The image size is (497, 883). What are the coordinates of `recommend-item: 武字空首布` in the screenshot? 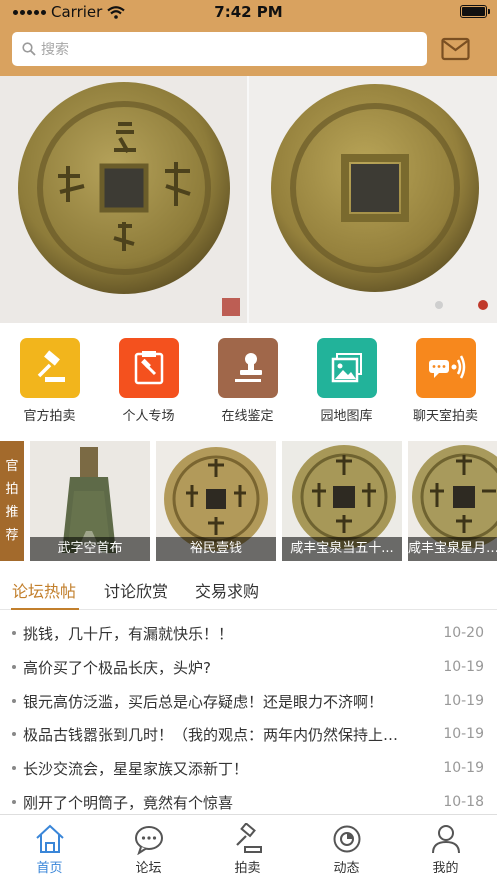 It's located at (90, 501).